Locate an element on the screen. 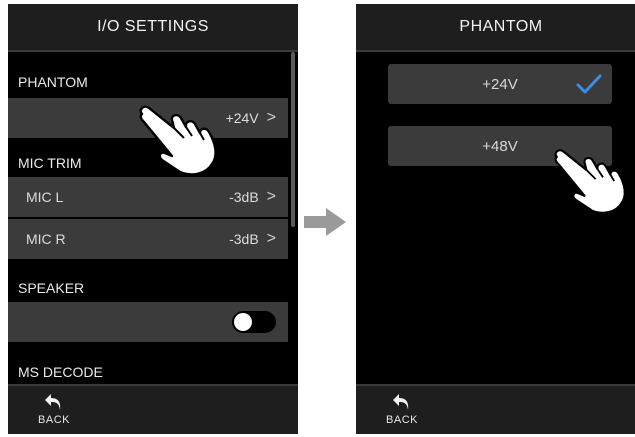 This screenshot has width=635, height=437. option-48v-label: +48V is located at coordinates (500, 146).